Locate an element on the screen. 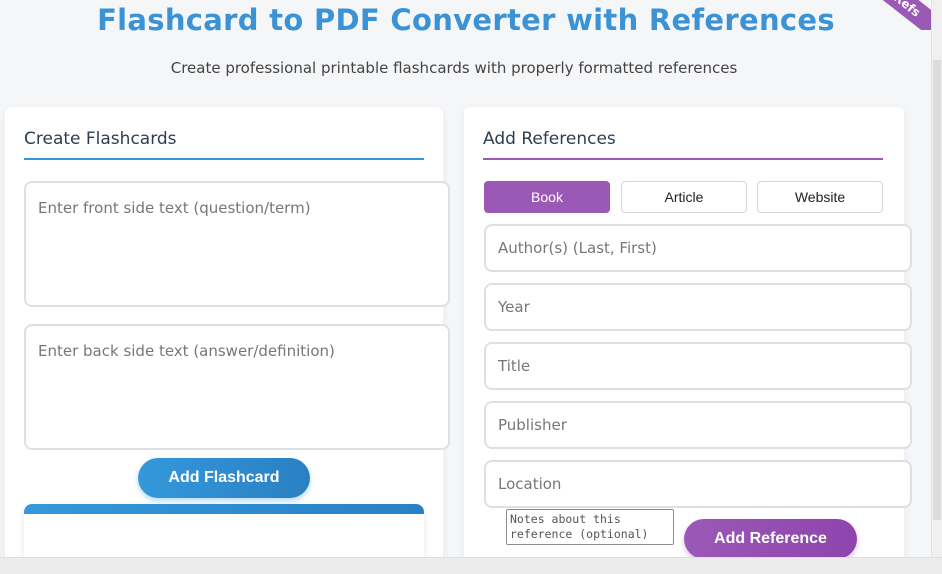 This screenshot has height=574, width=942. tab-article: Article is located at coordinates (684, 197).